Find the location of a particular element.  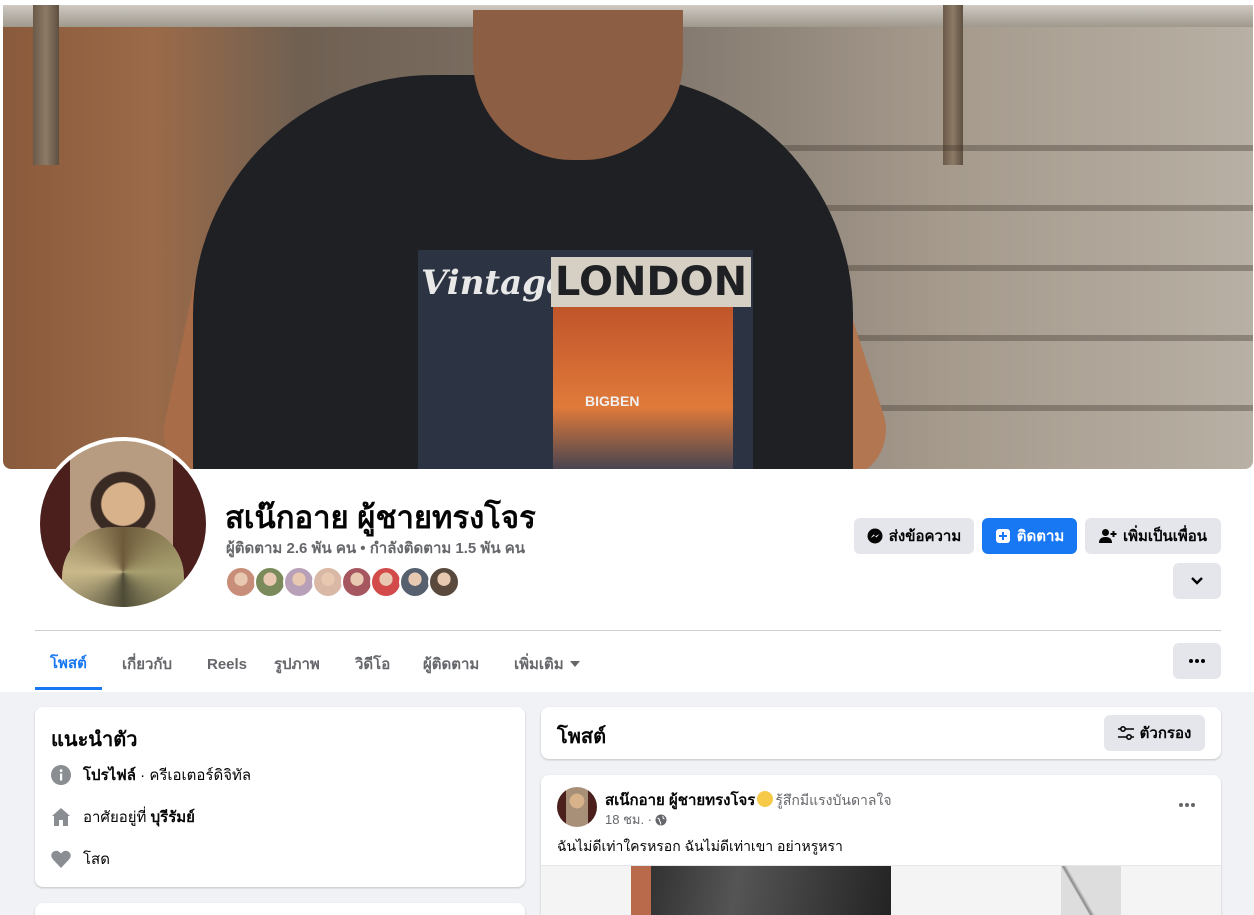

intro-location-prefix: อาศัยอยู่ที่ is located at coordinates (117, 817).